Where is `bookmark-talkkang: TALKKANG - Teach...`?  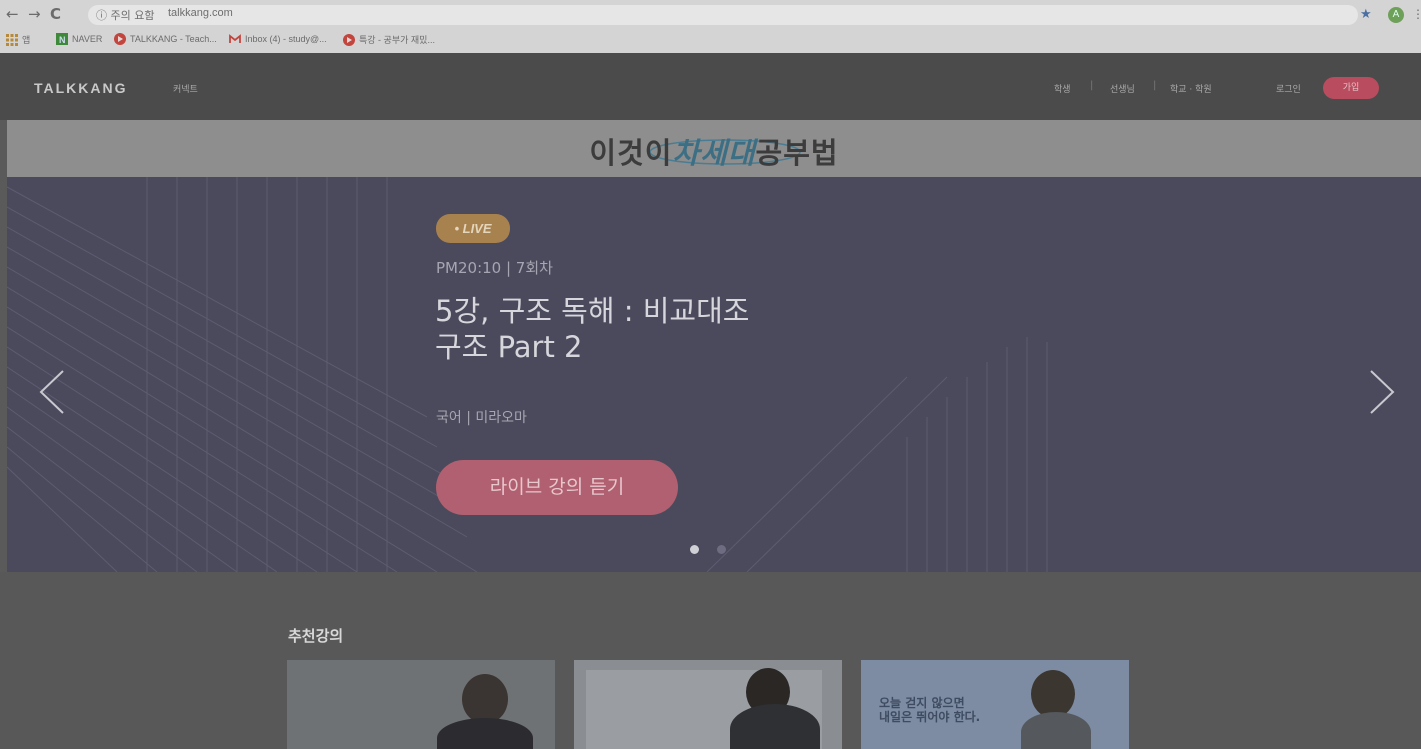 bookmark-talkkang: TALKKANG - Teach... is located at coordinates (165, 39).